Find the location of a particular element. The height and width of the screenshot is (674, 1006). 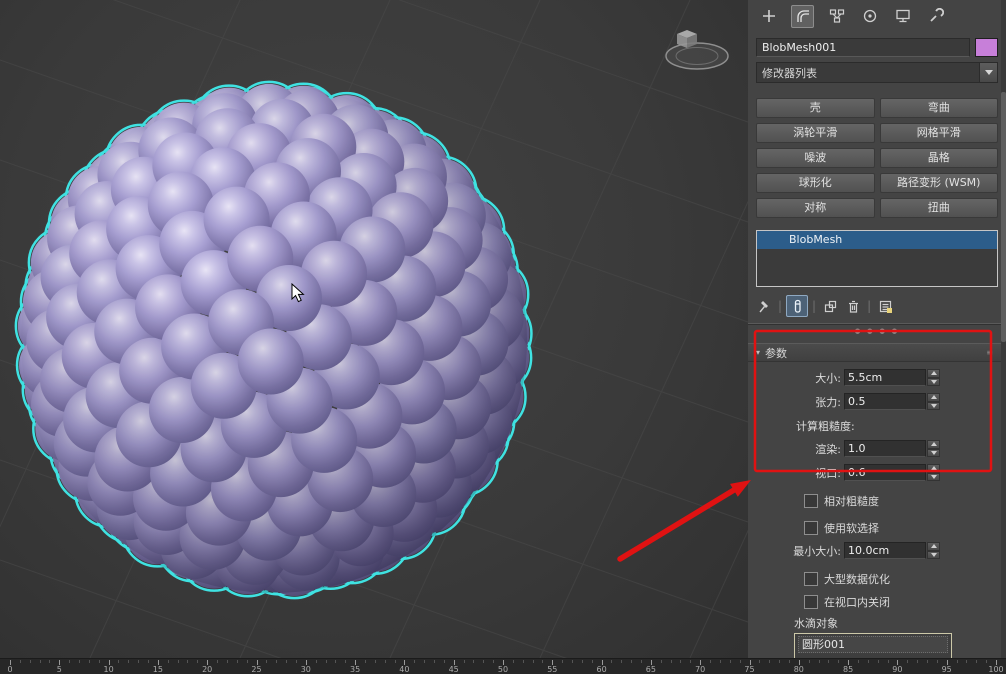

make-unique-icon is located at coordinates (830, 306).